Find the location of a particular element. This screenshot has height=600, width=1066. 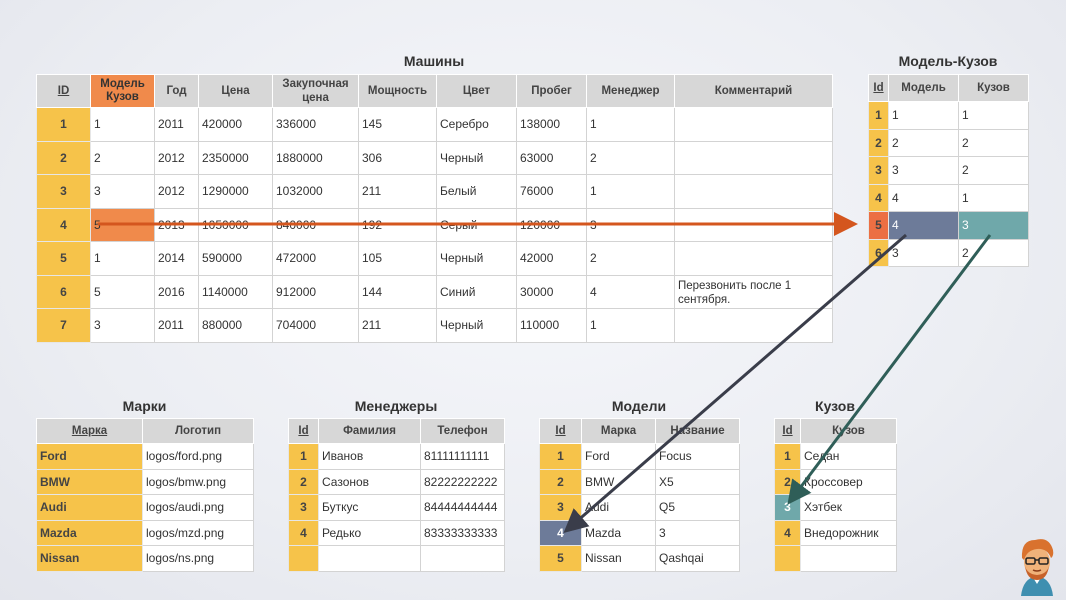

models-cell: Audi is located at coordinates (618, 507).